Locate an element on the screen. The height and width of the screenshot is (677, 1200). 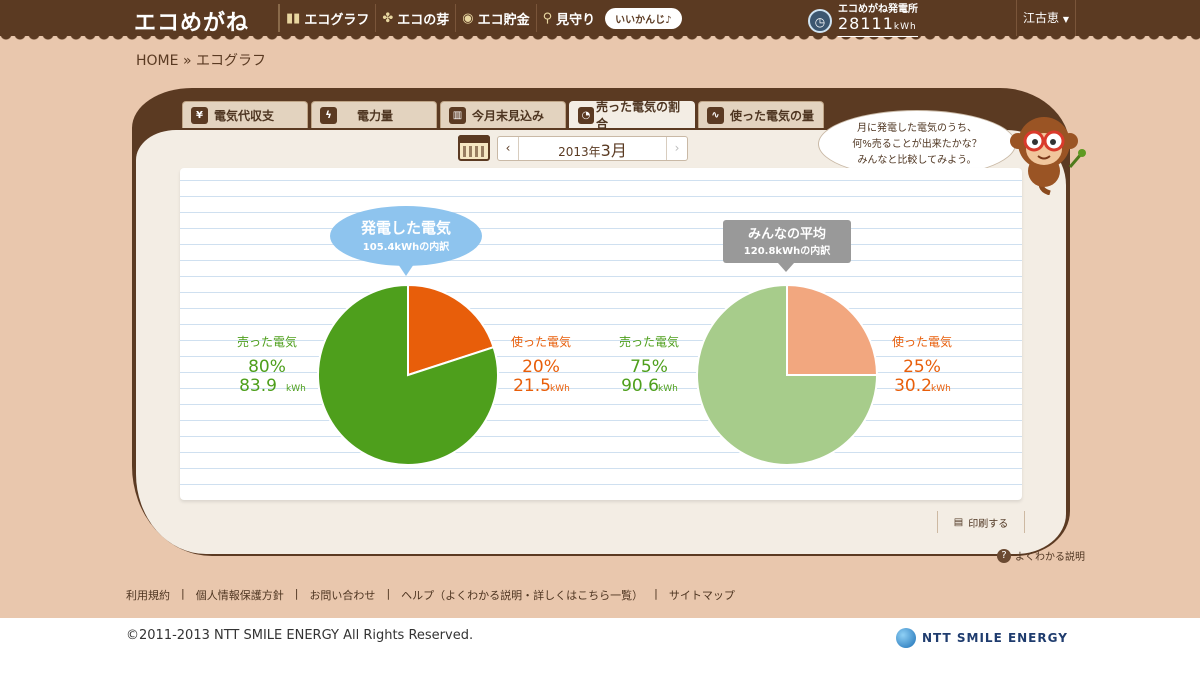
chart1-subtitle: 105.4kWhの内訳 is located at coordinates (406, 246).